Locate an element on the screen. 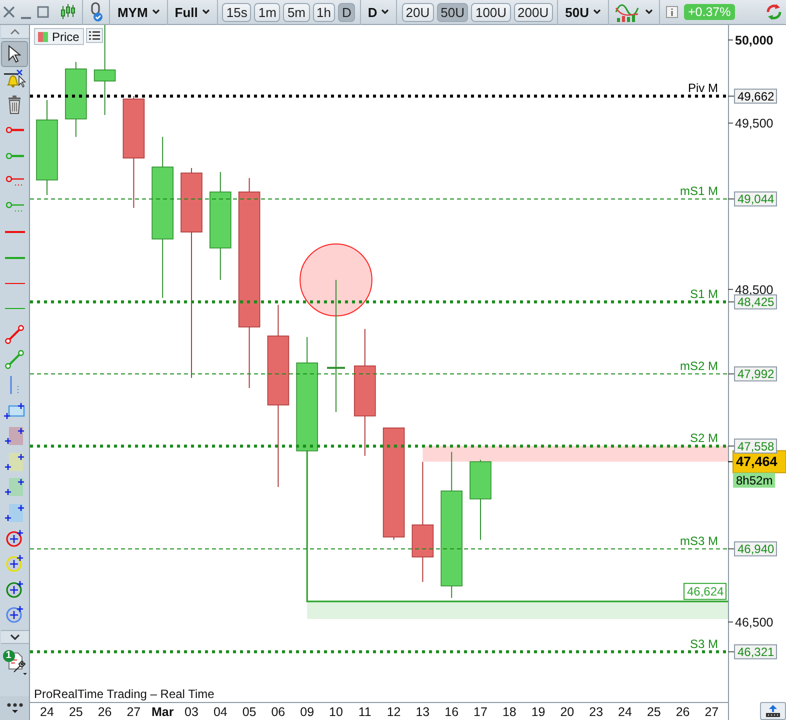 Image resolution: width=786 pixels, height=720 pixels. timeframe-button: 1h is located at coordinates (323, 12).